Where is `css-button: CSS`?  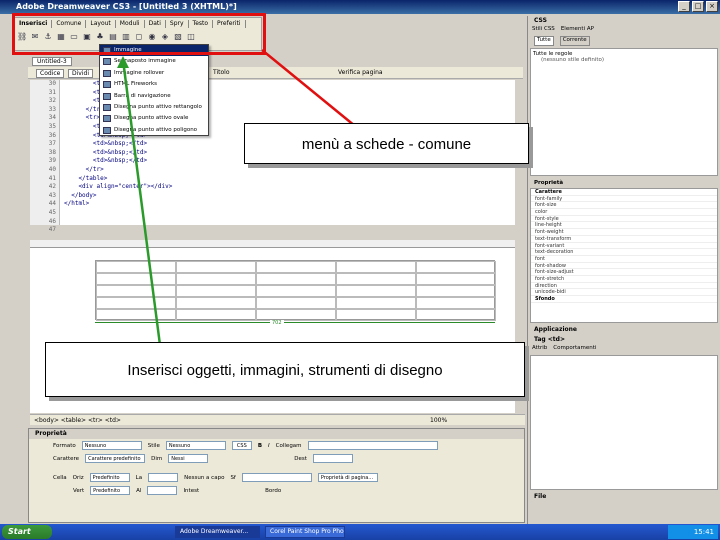 css-button: CSS is located at coordinates (241, 445).